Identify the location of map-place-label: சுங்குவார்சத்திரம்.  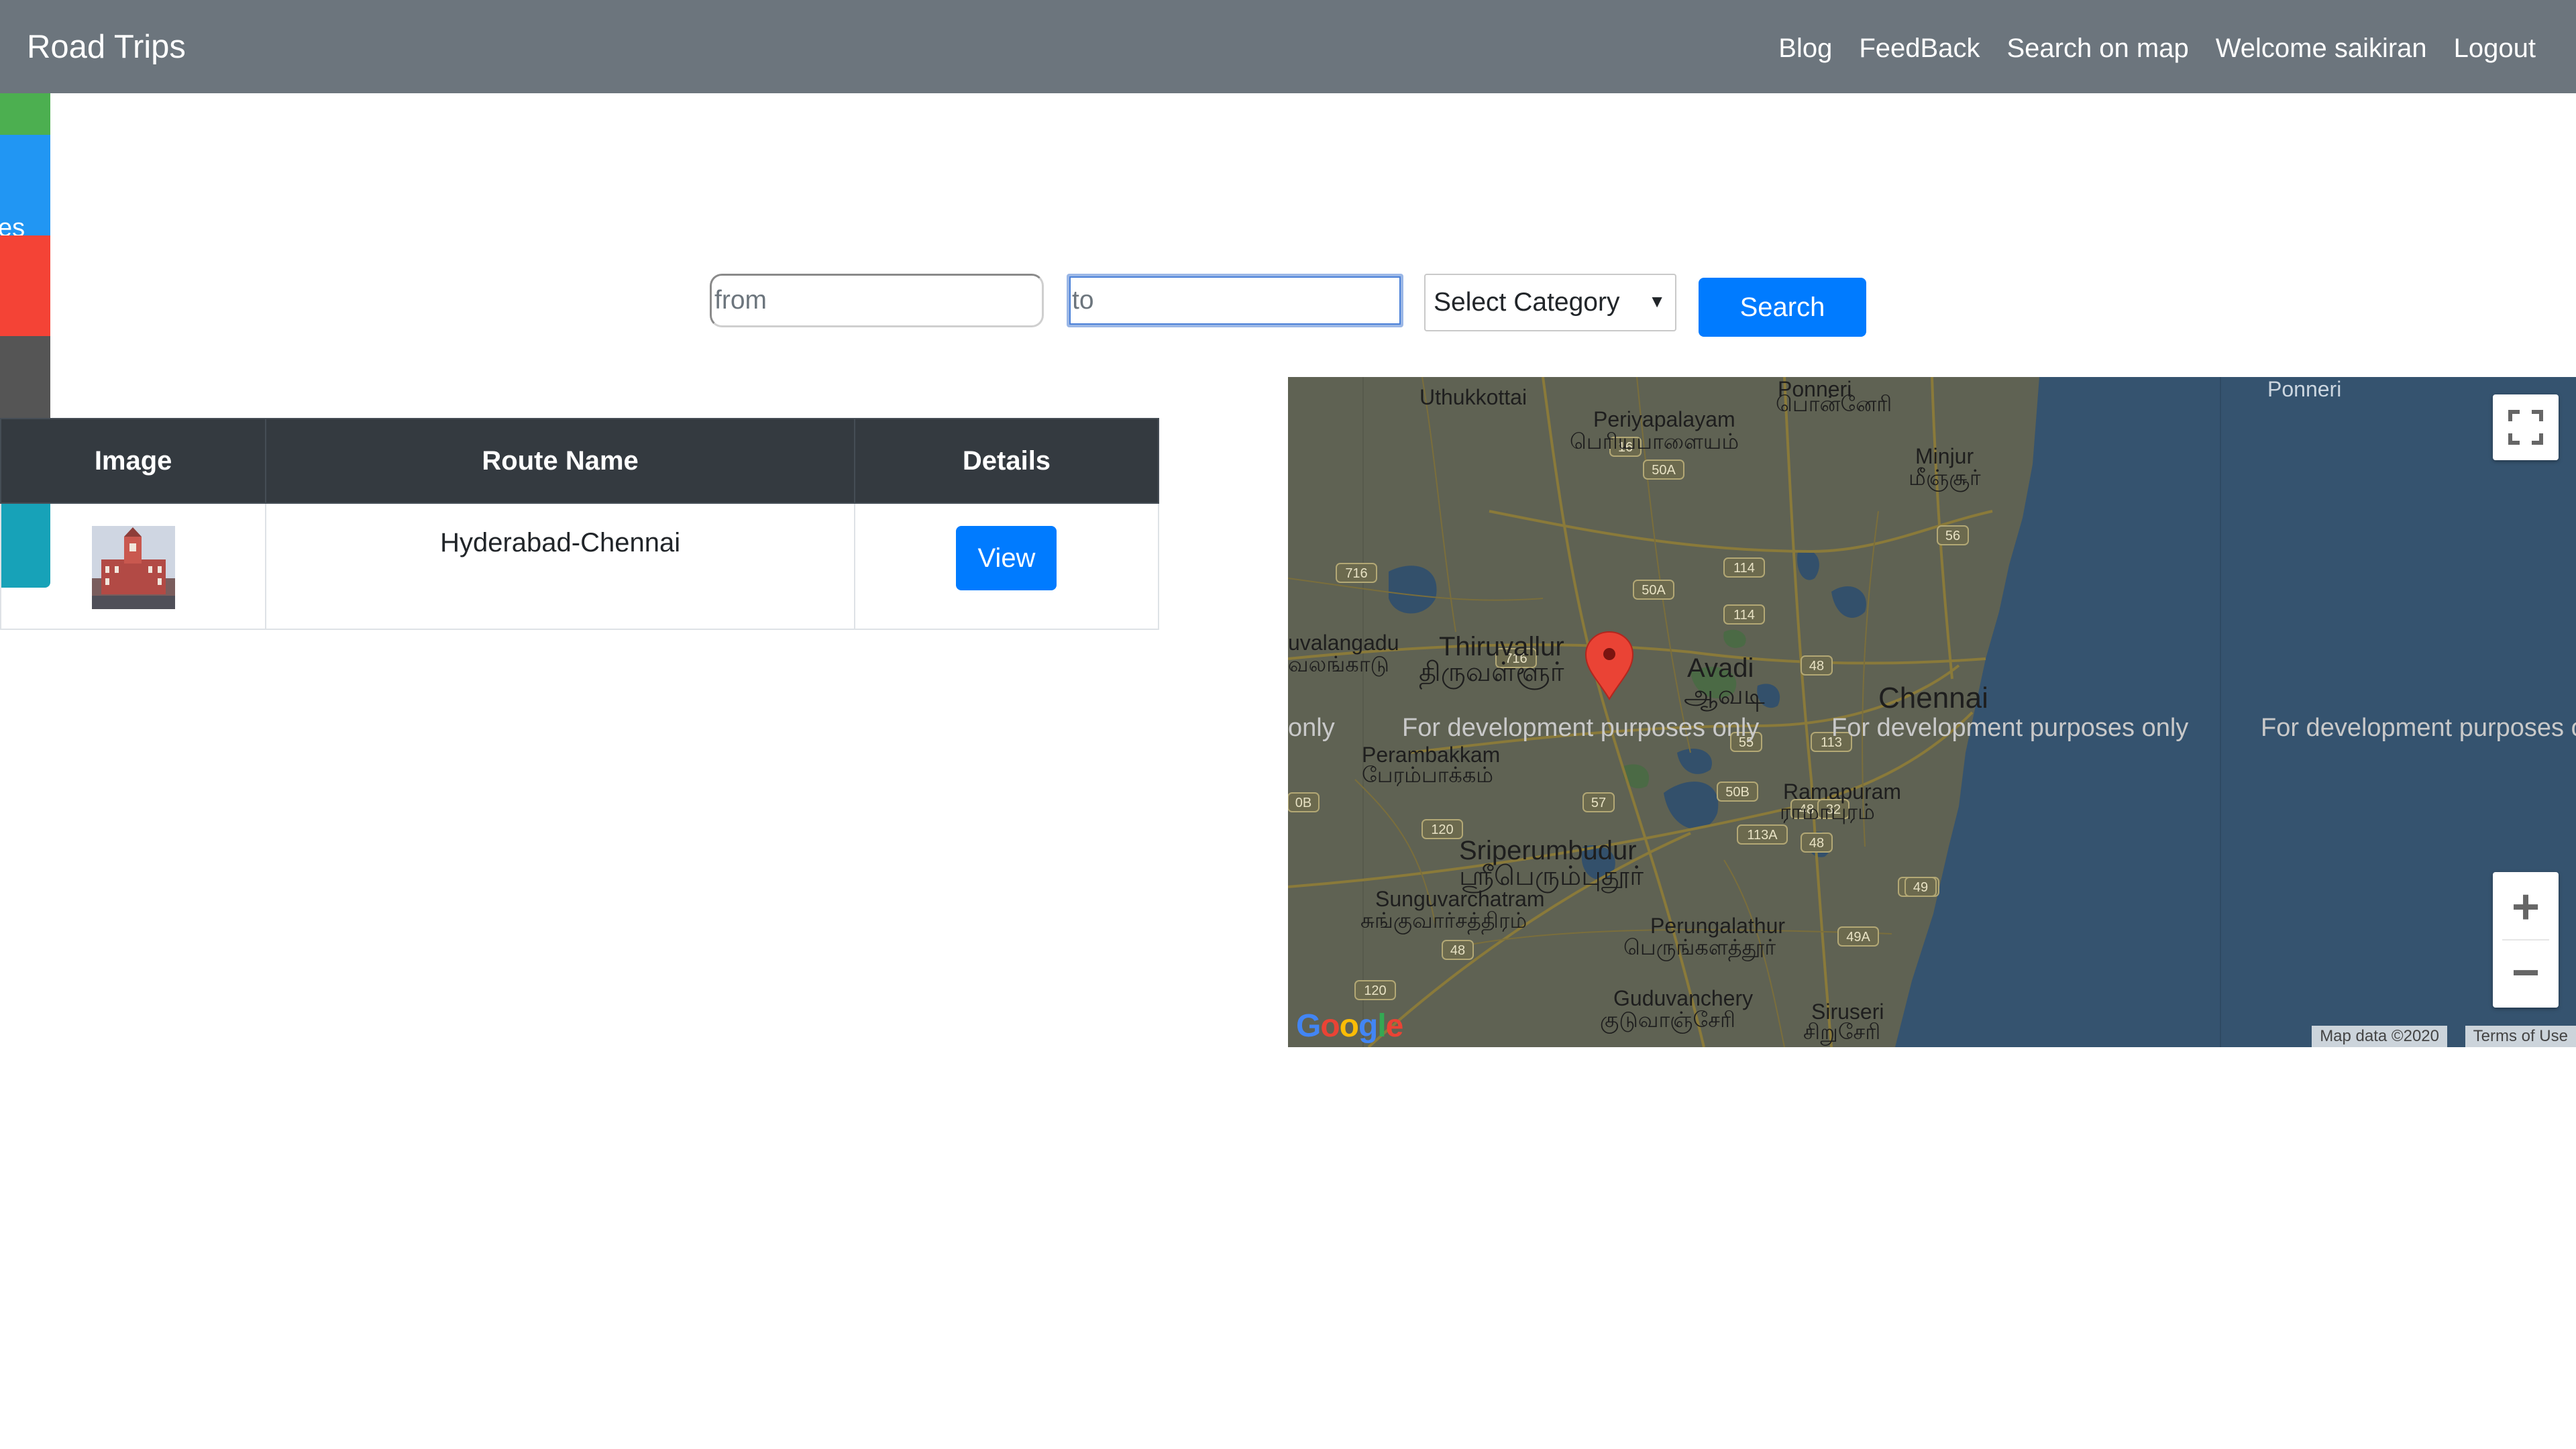
(1443, 920).